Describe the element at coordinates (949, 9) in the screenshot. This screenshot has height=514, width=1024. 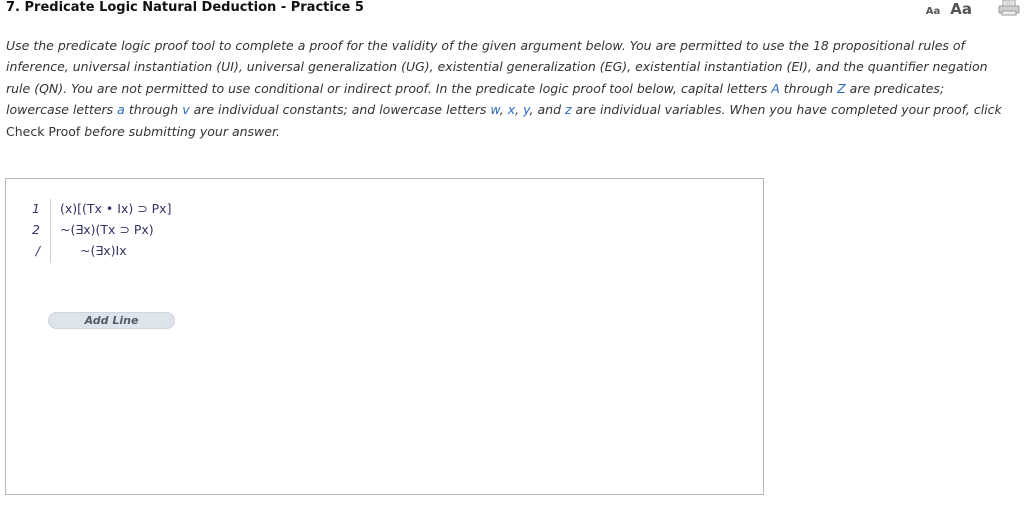
I see `font-size-controls: Aa Aa` at that location.